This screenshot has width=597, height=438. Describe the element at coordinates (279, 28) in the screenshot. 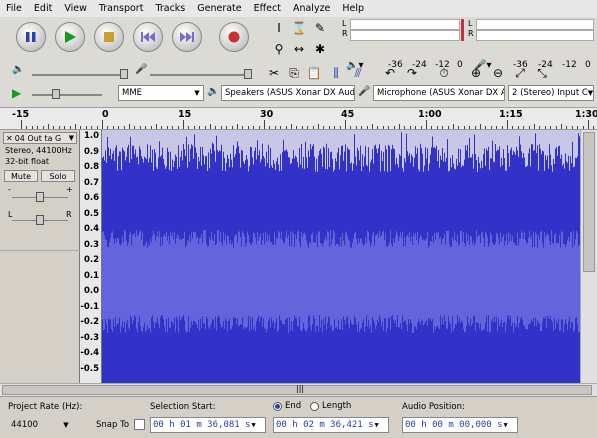

I see `selection-tool-icon: I` at that location.